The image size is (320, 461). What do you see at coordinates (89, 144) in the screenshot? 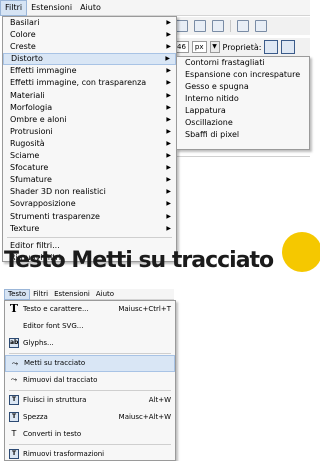
I see `filters-menu-item: Rugosità ▶` at bounding box center [89, 144].